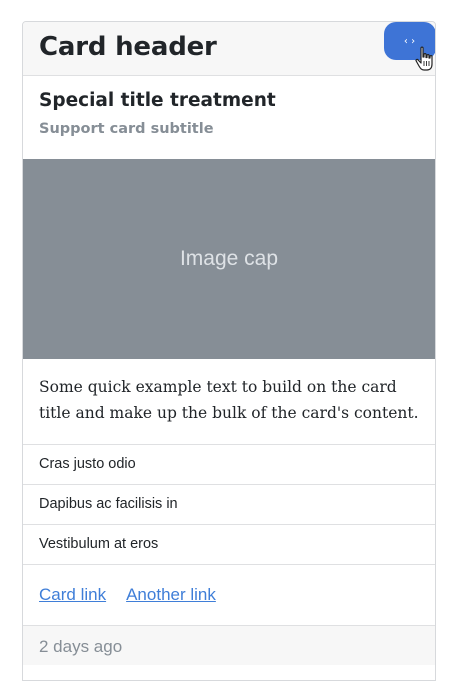  I want to click on hand-pointer-icon, so click(424, 58).